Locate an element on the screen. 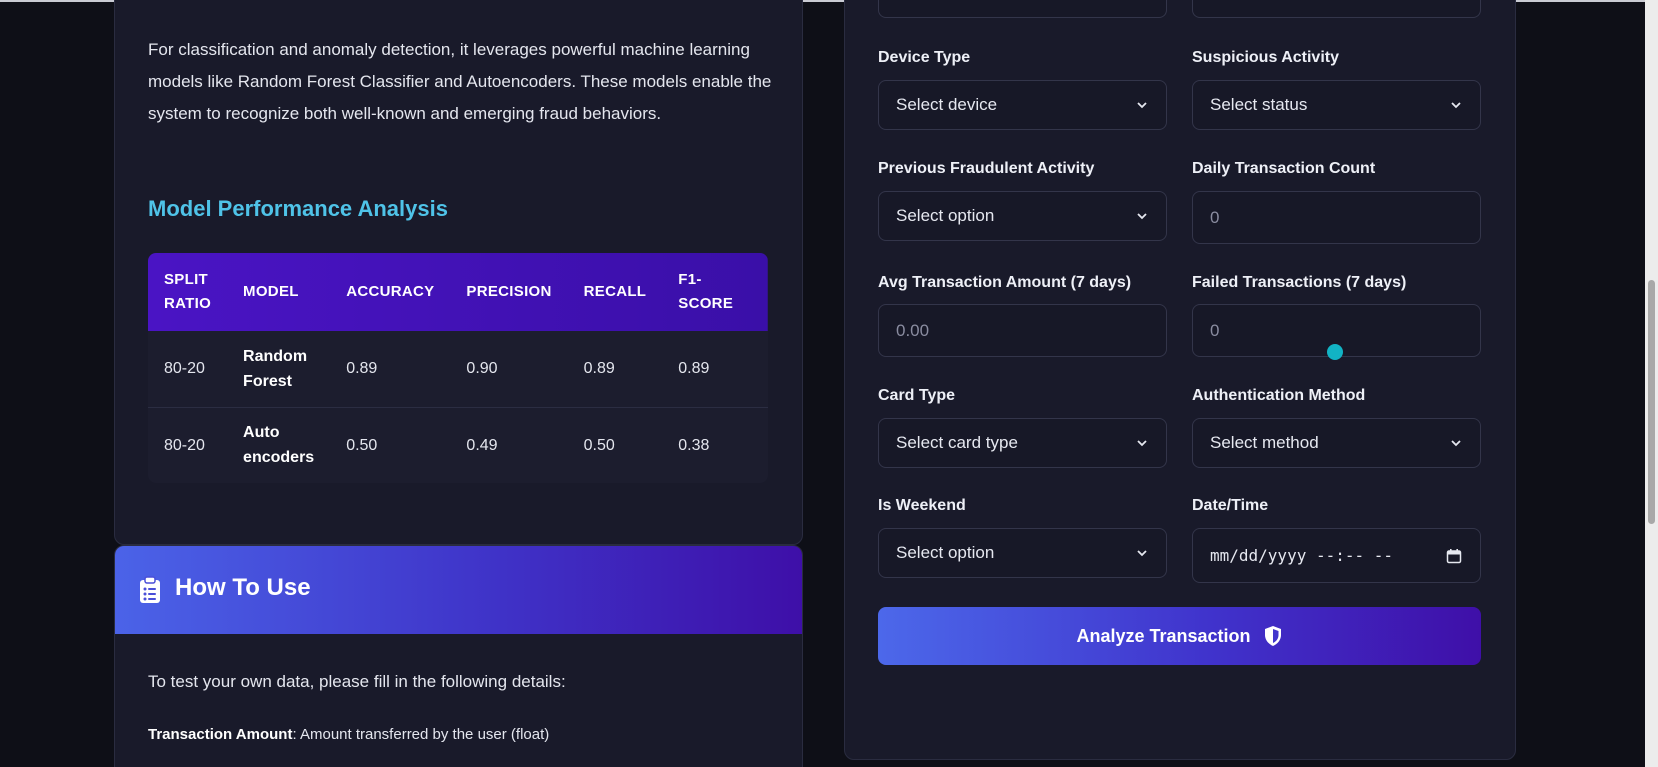  cell-recall: 0.50 is located at coordinates (599, 445).